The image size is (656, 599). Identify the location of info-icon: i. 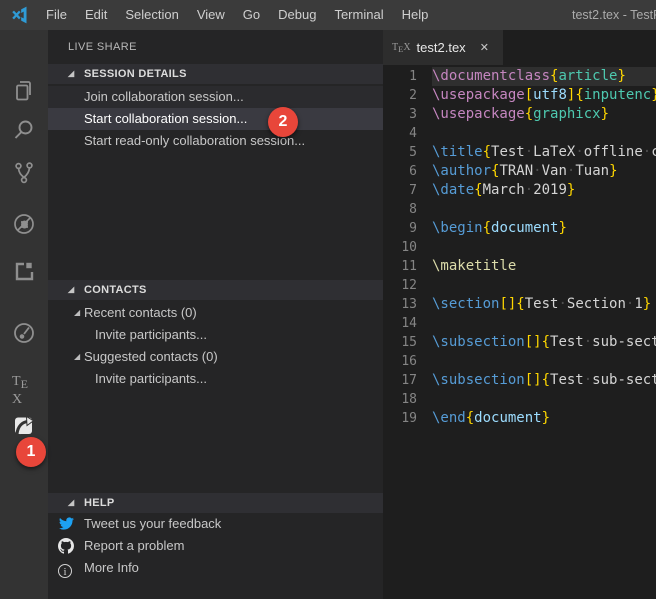
(67, 569).